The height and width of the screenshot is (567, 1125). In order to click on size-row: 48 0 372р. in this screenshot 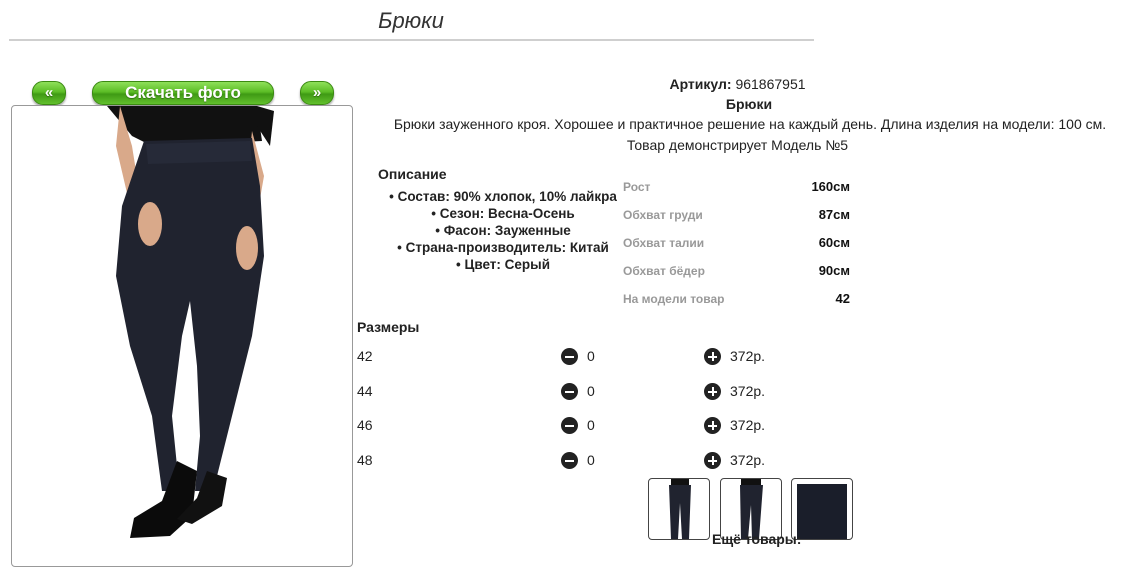, I will do `click(607, 462)`.